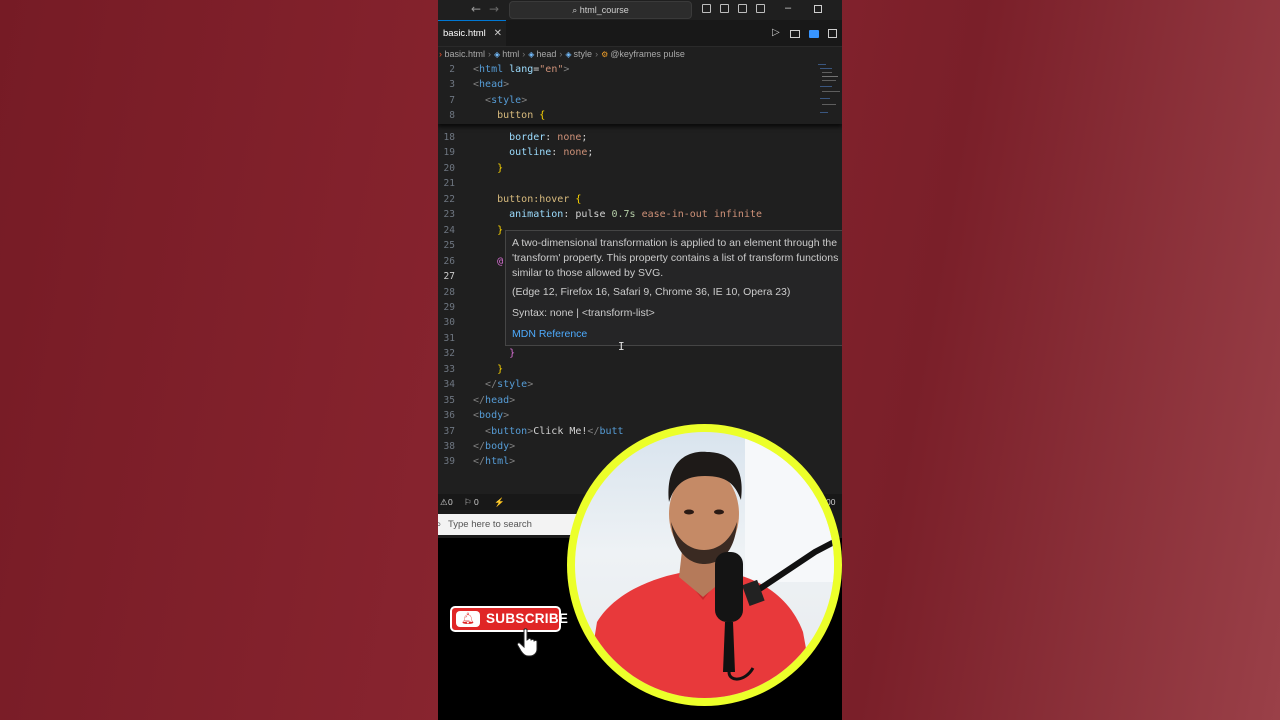 The width and height of the screenshot is (1280, 720). What do you see at coordinates (450, 502) in the screenshot?
I see `error-count: 0` at bounding box center [450, 502].